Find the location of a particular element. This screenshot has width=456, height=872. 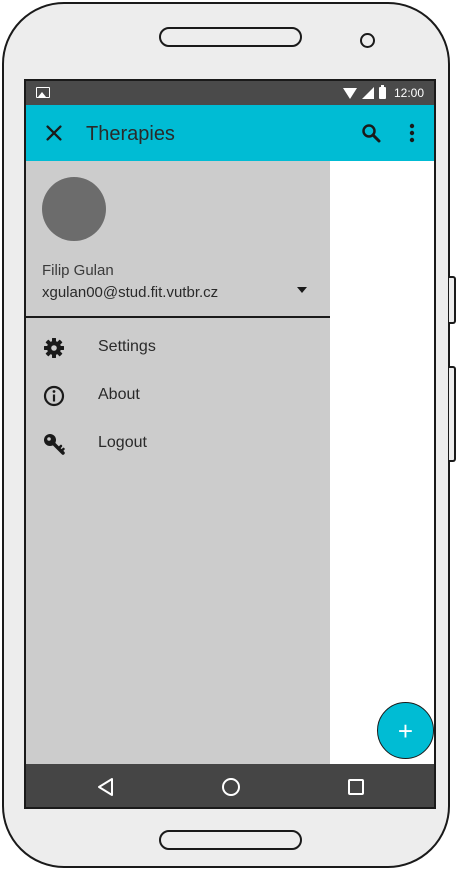

user-email: xgulan00@stud.fit.vutbr.cz is located at coordinates (130, 292).